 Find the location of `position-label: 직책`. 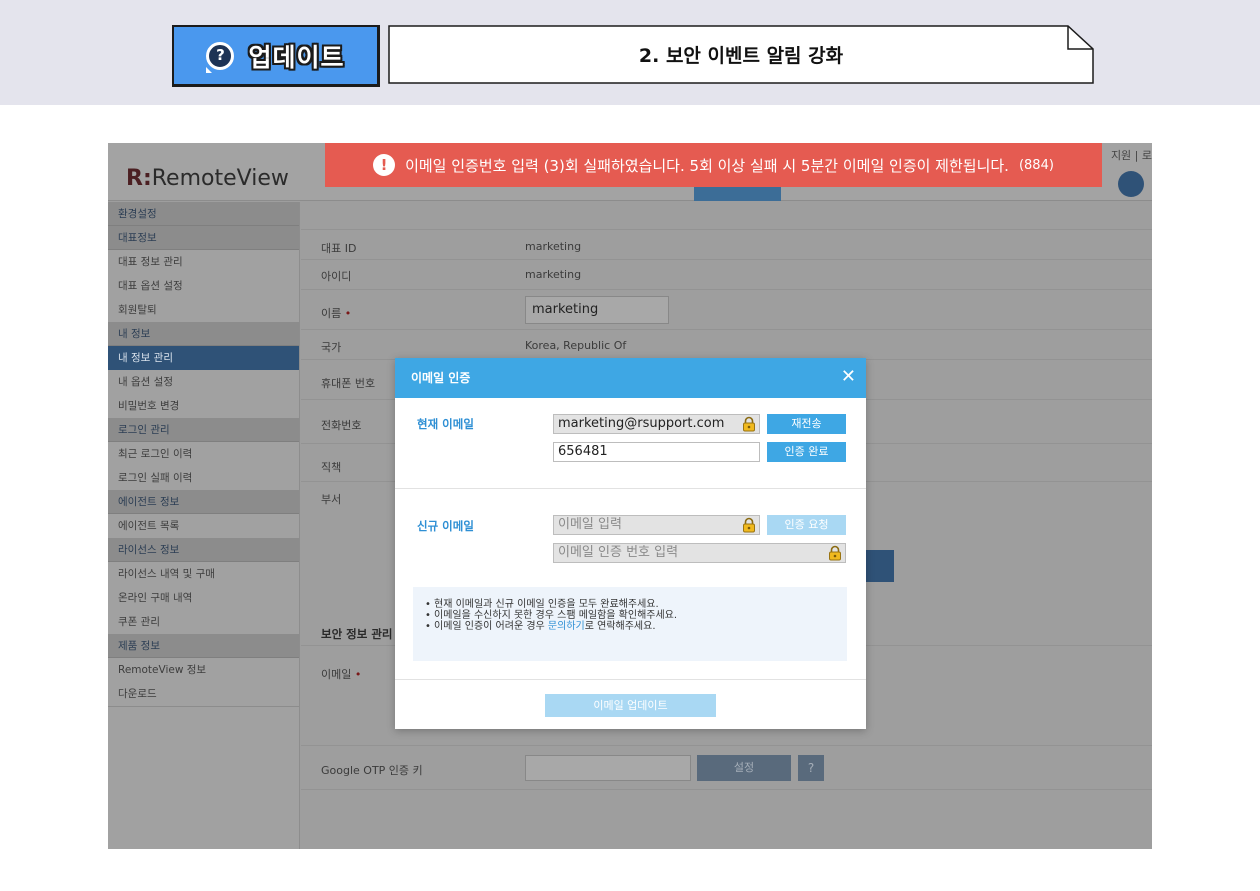

position-label: 직책 is located at coordinates (331, 467).